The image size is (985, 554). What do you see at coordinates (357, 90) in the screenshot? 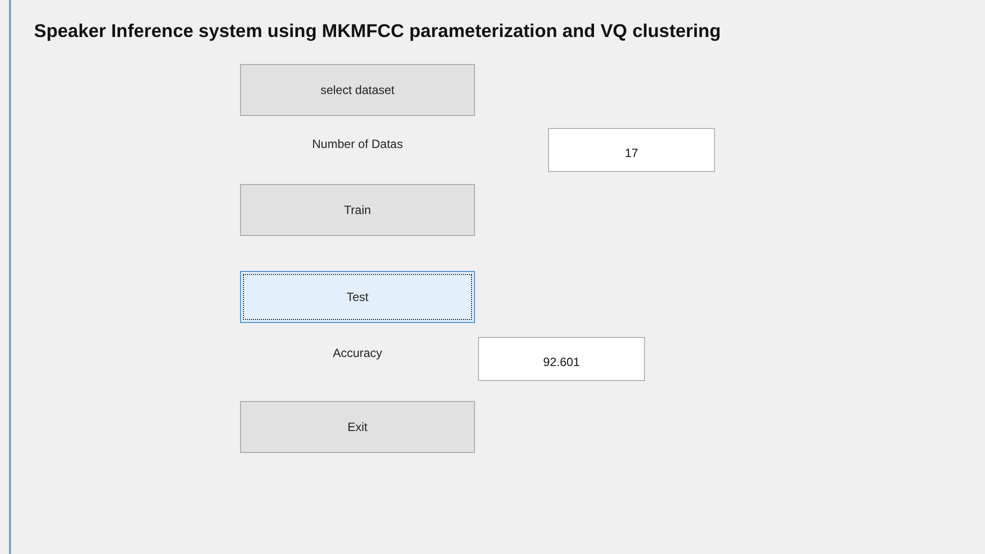
I see `action-button: select dataset` at bounding box center [357, 90].